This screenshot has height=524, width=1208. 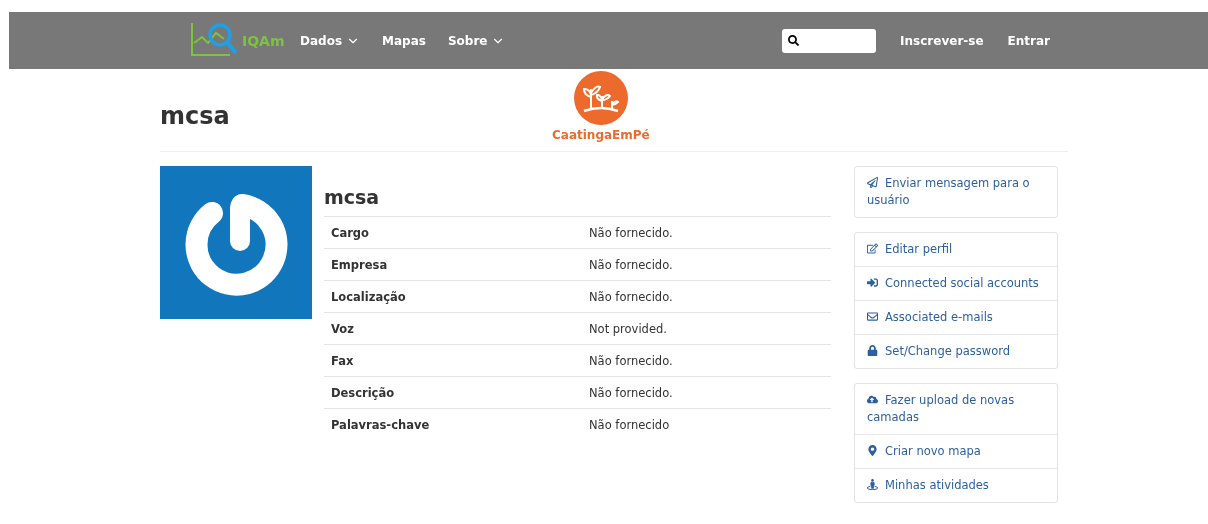 I want to click on field-label: Descrição, so click(x=363, y=392).